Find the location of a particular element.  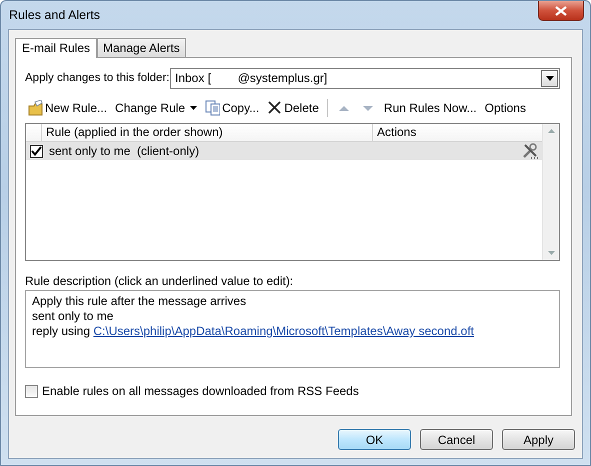

file-link: C:\Users\philip\AppData\Roaming\Microsoft\Templates\Away second.oft is located at coordinates (283, 331).